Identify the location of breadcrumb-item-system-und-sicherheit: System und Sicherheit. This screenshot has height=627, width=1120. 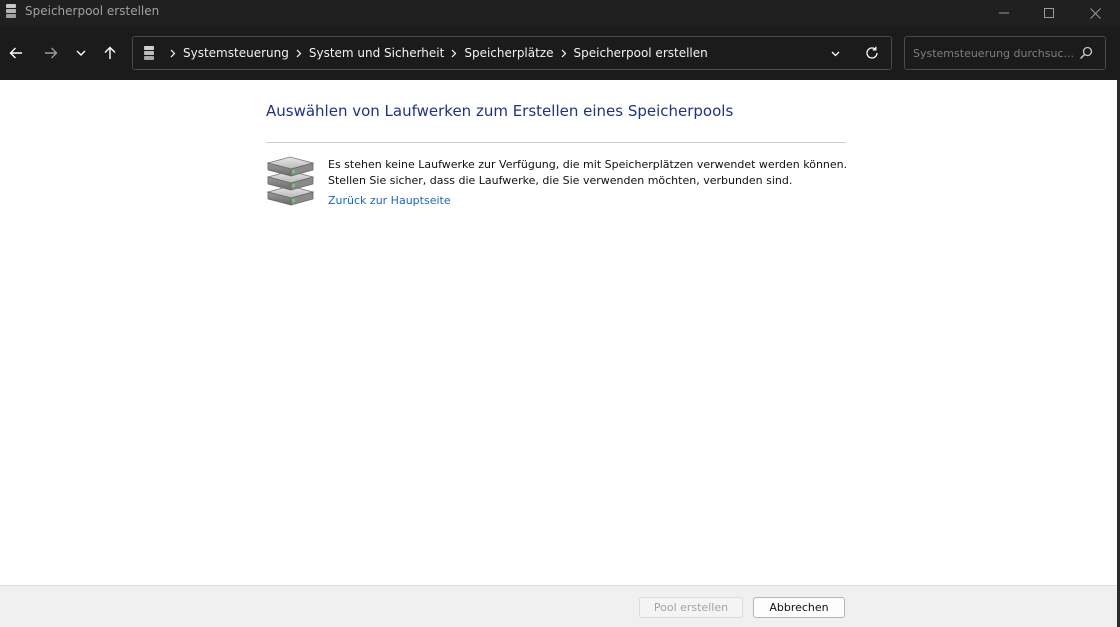
(377, 53).